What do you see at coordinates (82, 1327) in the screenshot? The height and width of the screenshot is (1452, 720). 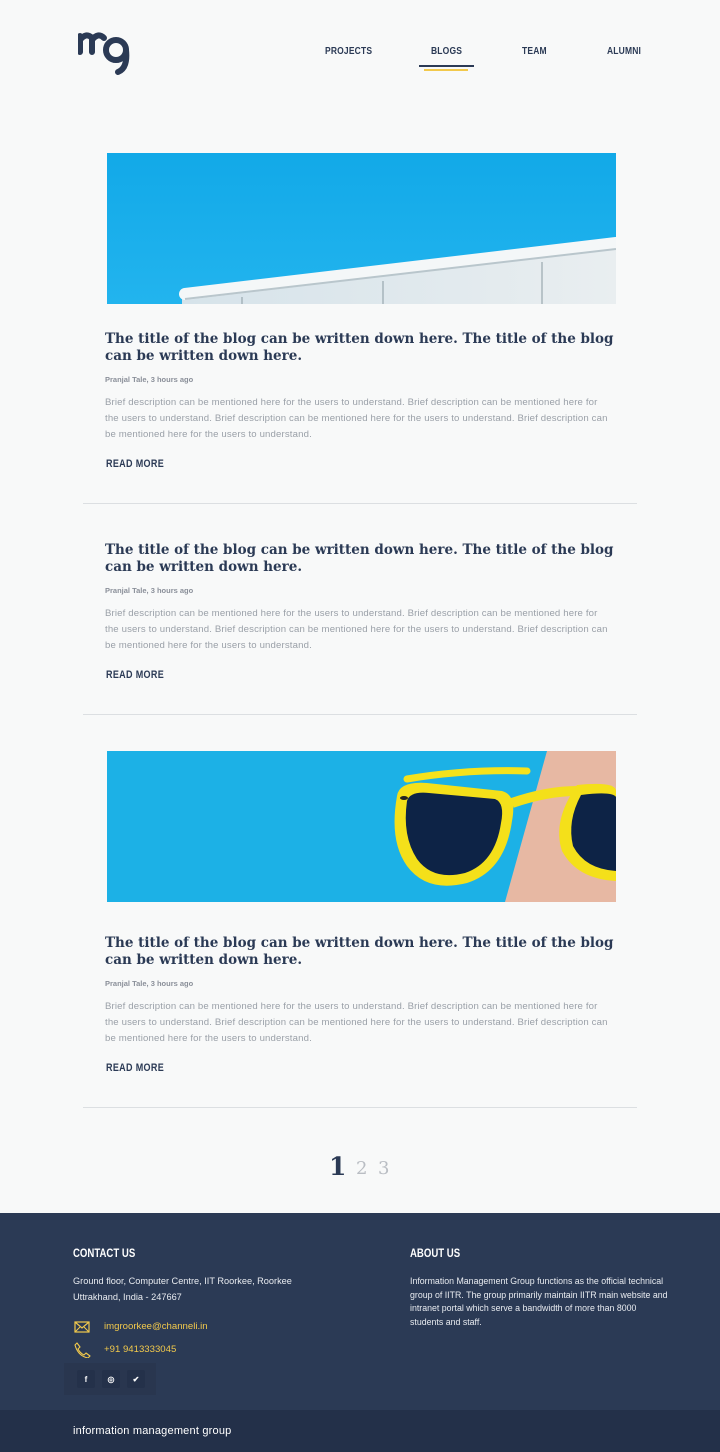 I see `mail-icon` at bounding box center [82, 1327].